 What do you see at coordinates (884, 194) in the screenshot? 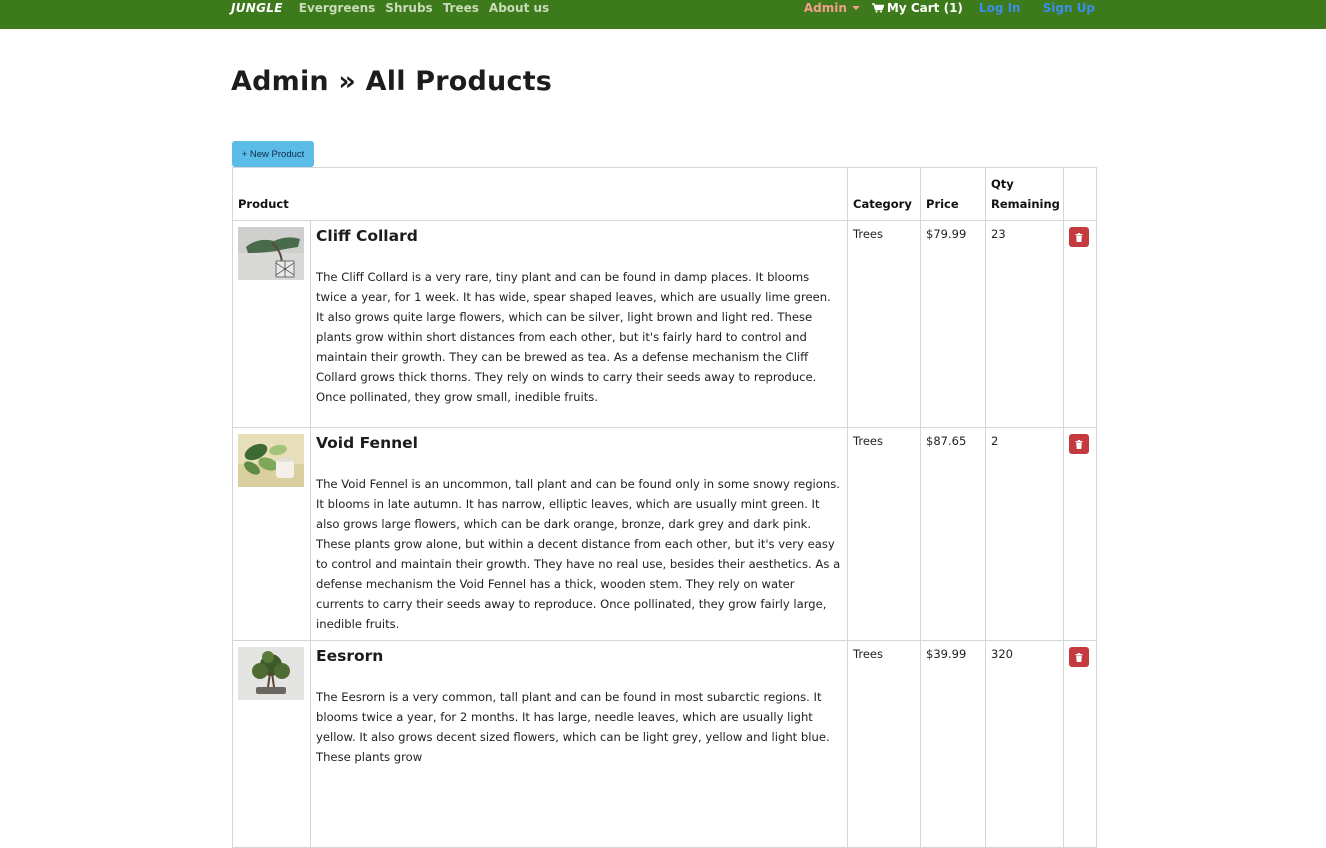
I see `header-category: Category` at bounding box center [884, 194].